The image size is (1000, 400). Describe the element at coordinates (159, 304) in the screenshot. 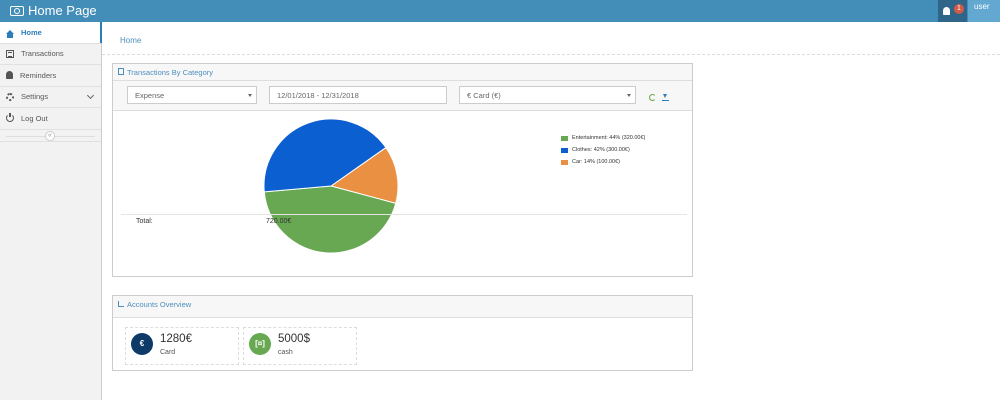

I see `panel-title: Accounts Overview` at that location.